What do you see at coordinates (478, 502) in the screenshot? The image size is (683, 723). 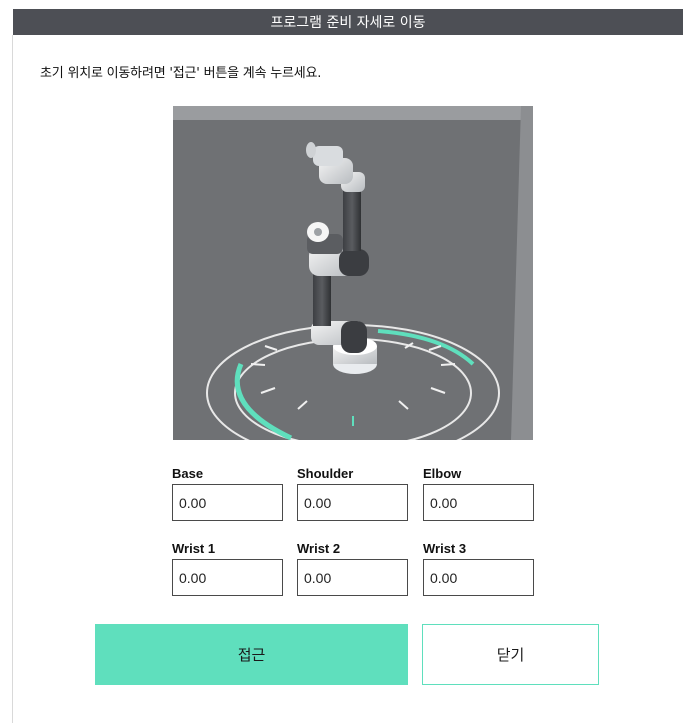 I see `joint-input-elbow: 0.00` at bounding box center [478, 502].